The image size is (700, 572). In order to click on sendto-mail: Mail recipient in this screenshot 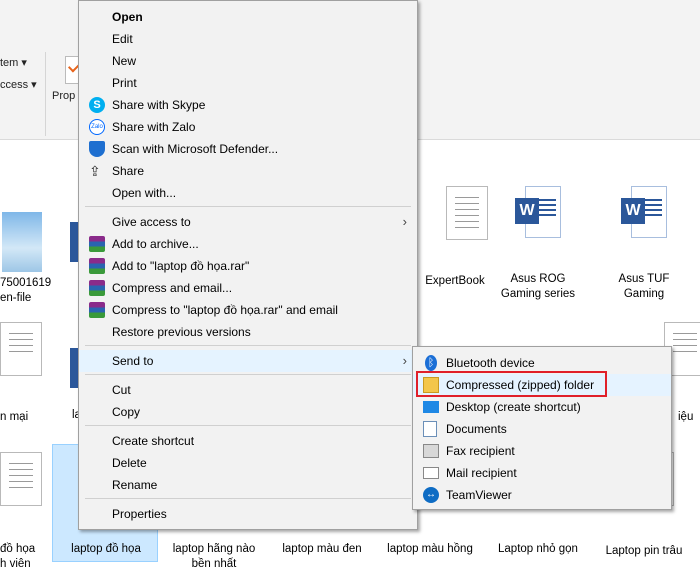, I will do `click(542, 473)`.